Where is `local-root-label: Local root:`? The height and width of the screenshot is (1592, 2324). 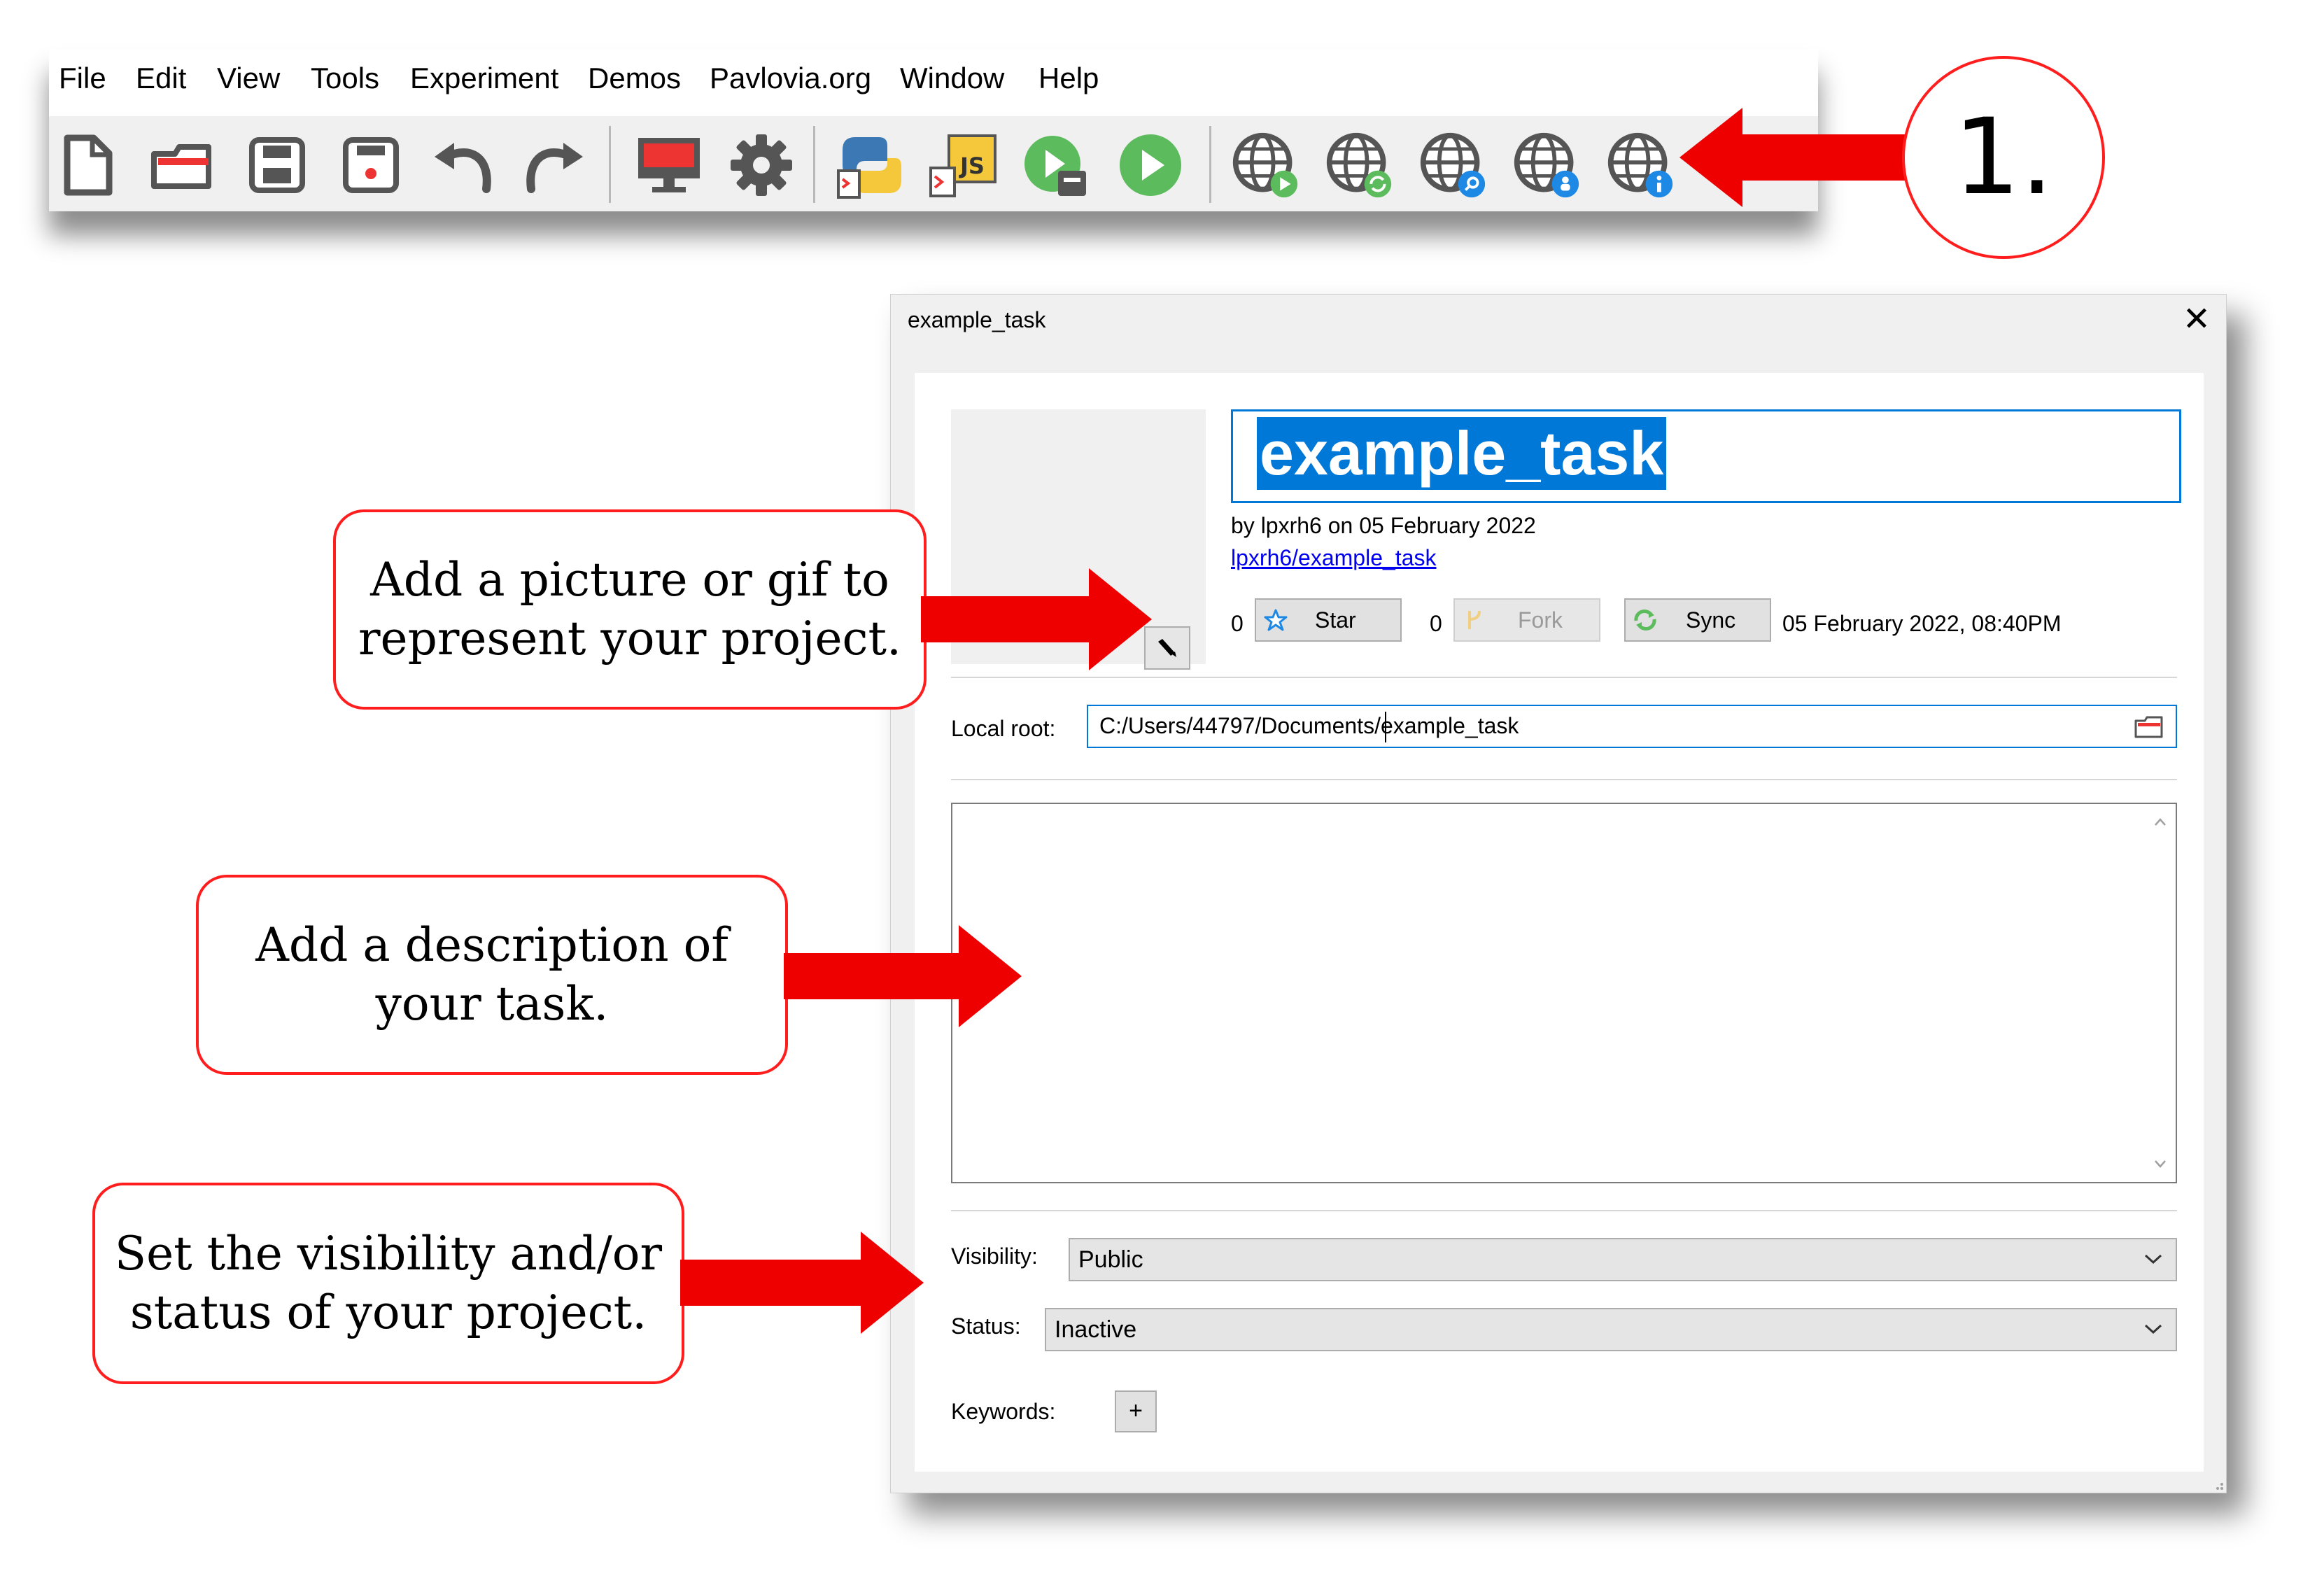
local-root-label: Local root: is located at coordinates (1003, 728).